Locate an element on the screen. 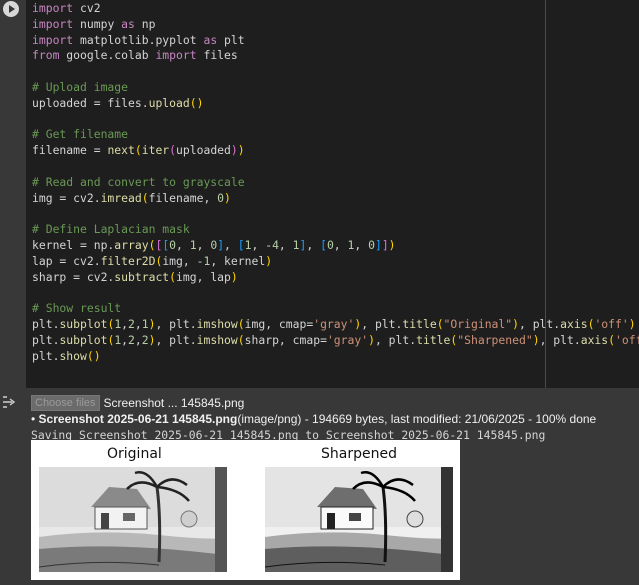  code-line: lap = cv2.filter2D(img, -1, kernel) is located at coordinates (152, 260).